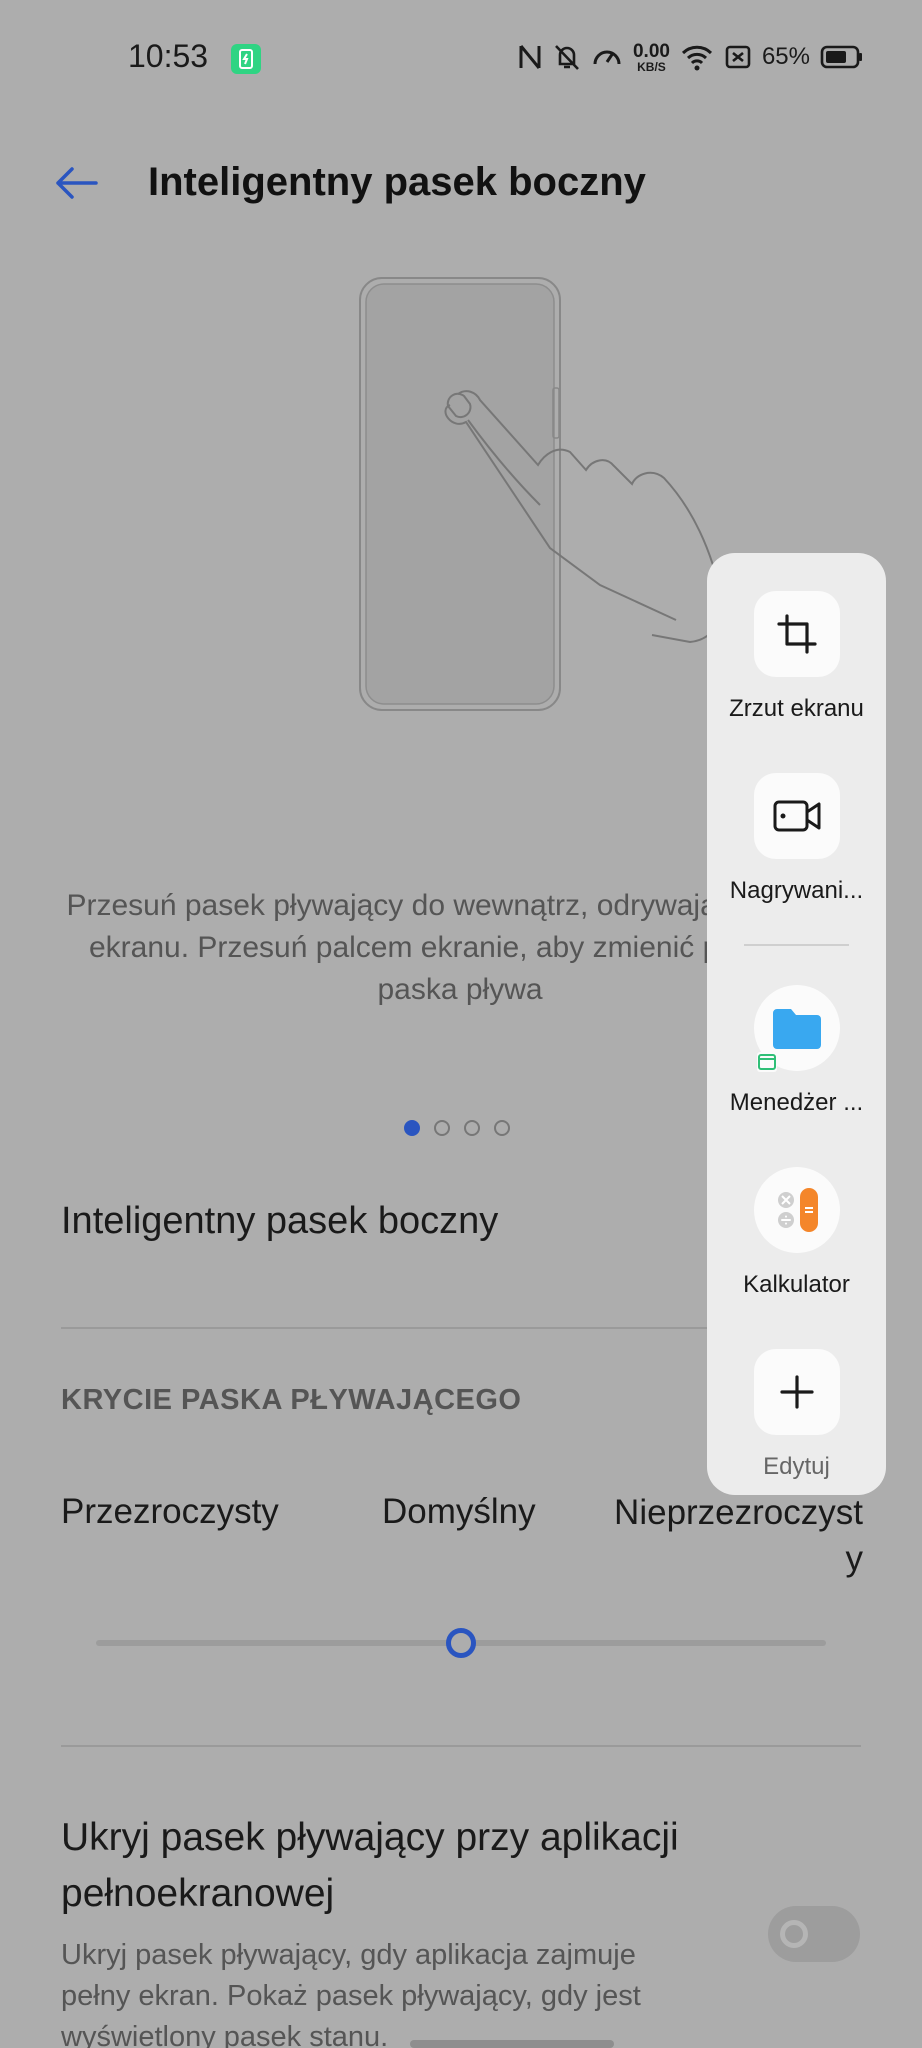 Image resolution: width=922 pixels, height=2048 pixels. Describe the element at coordinates (651, 66) in the screenshot. I see `network-speed-unit: KB/S` at that location.